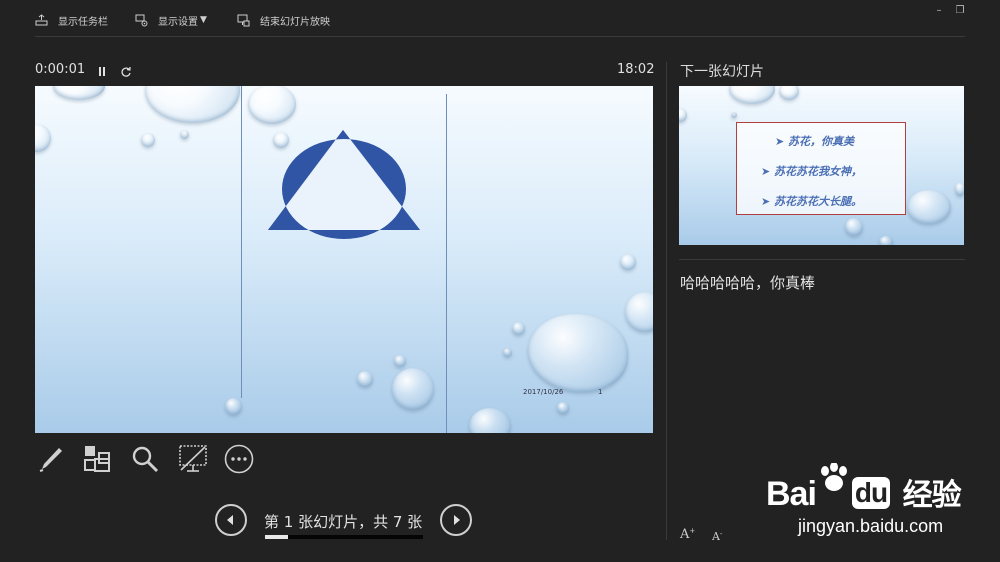 Image resolution: width=1000 pixels, height=562 pixels. I want to click on increase-font-button: A+, so click(687, 534).